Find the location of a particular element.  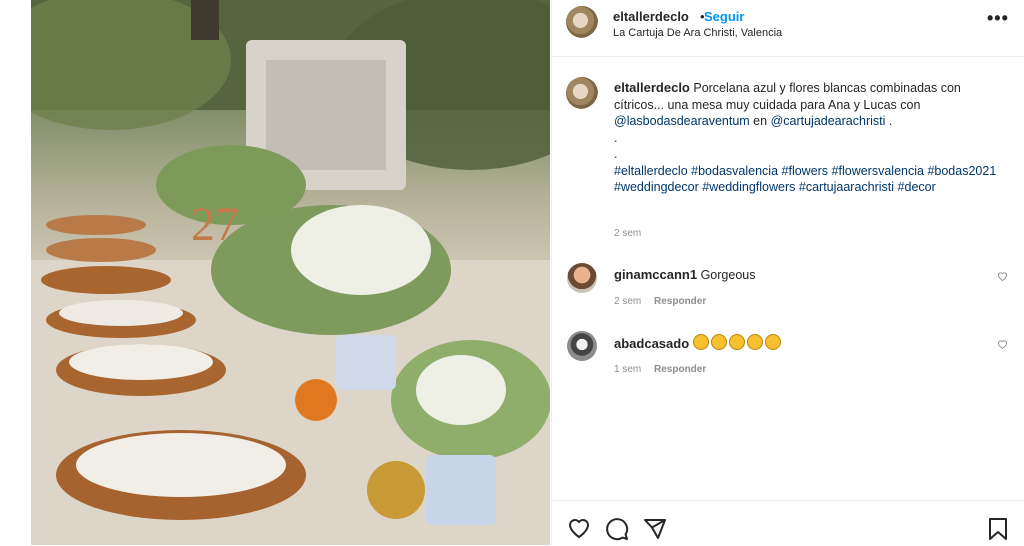

caption-end: . is located at coordinates (890, 121).